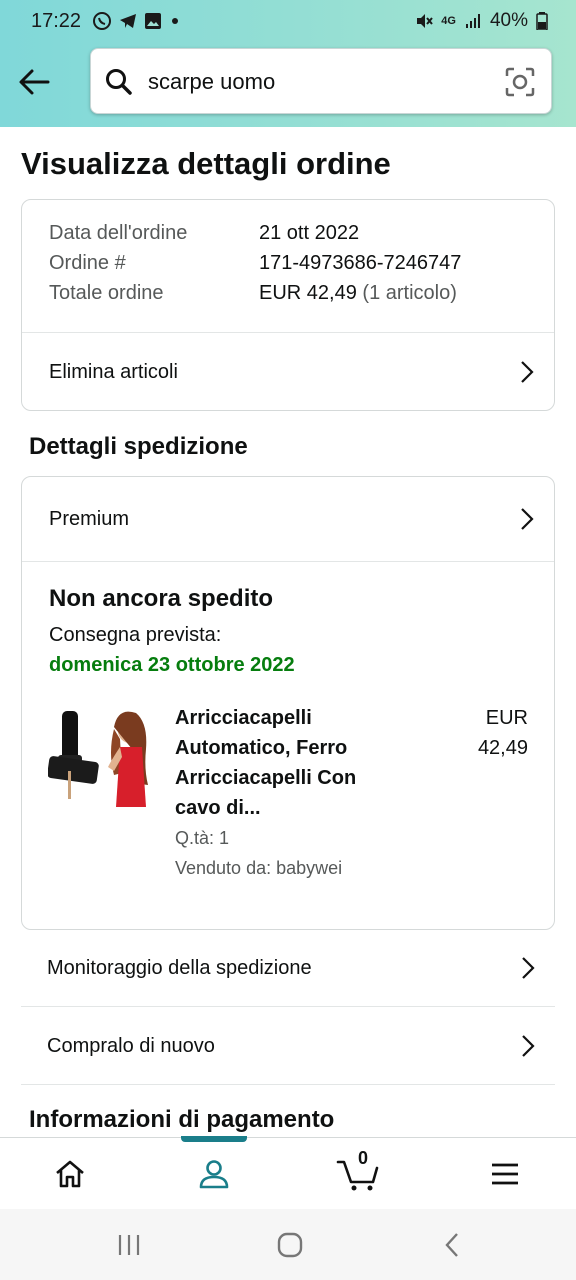 The width and height of the screenshot is (576, 1280). I want to click on price-value: 42,49, so click(502, 748).